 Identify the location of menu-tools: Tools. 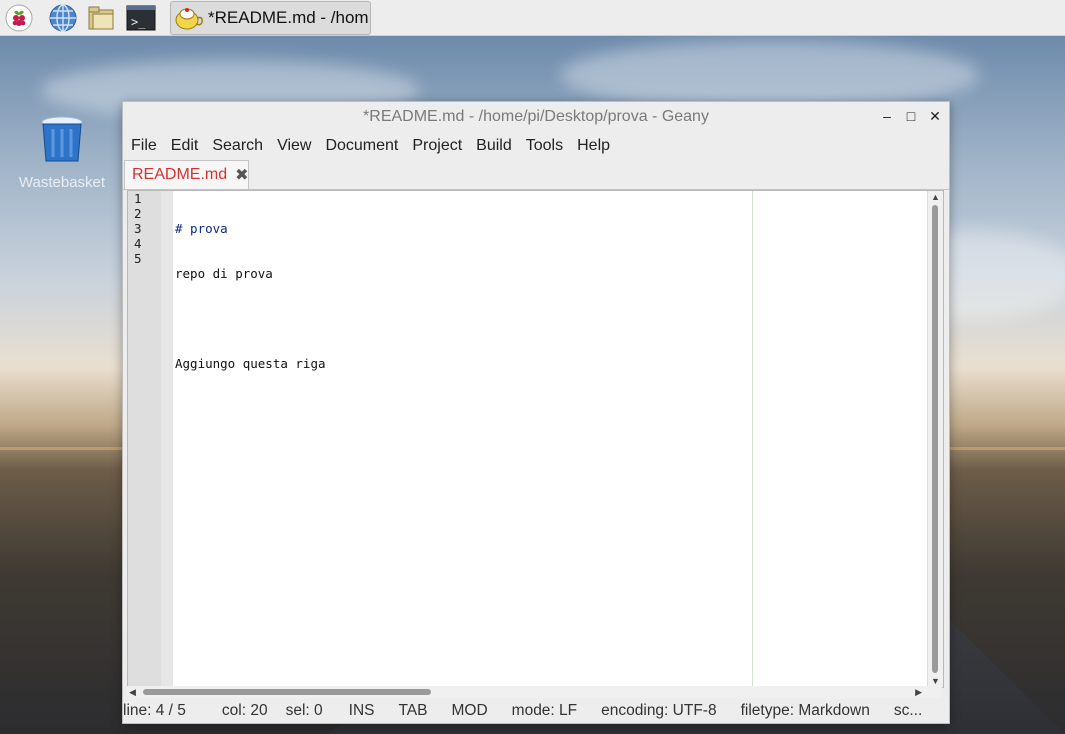
(544, 146).